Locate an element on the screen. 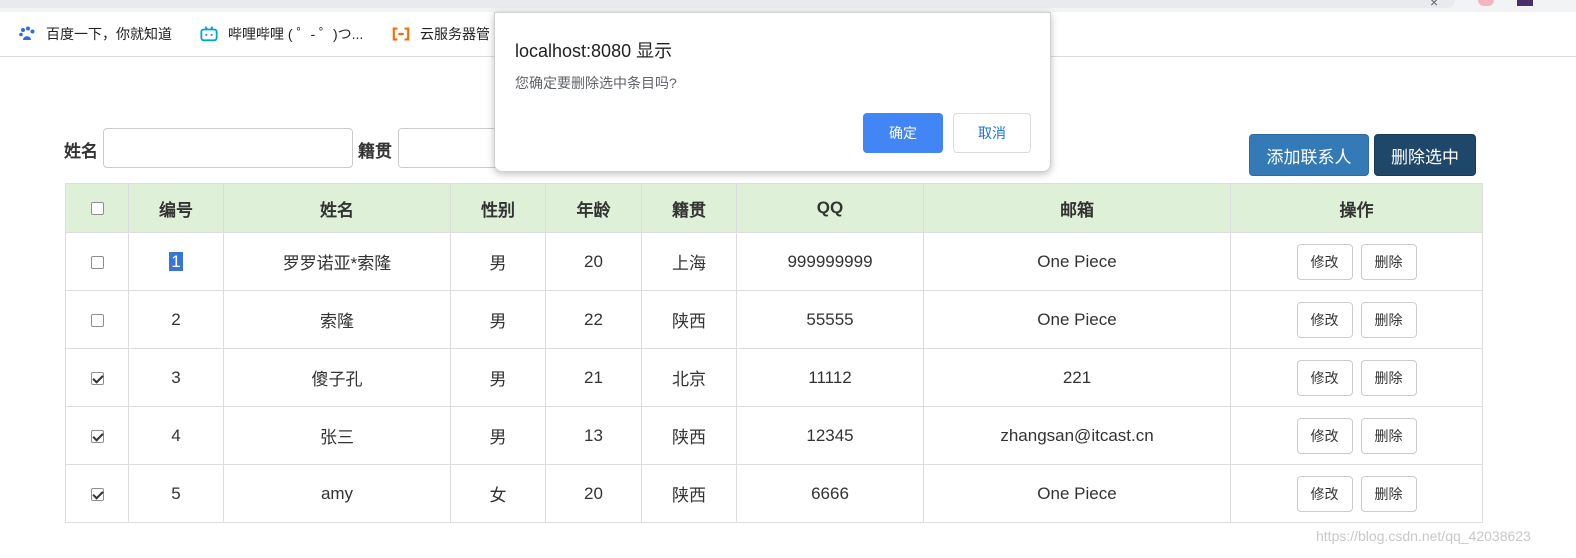 The image size is (1576, 558). cell-qq: 55555 is located at coordinates (830, 319).